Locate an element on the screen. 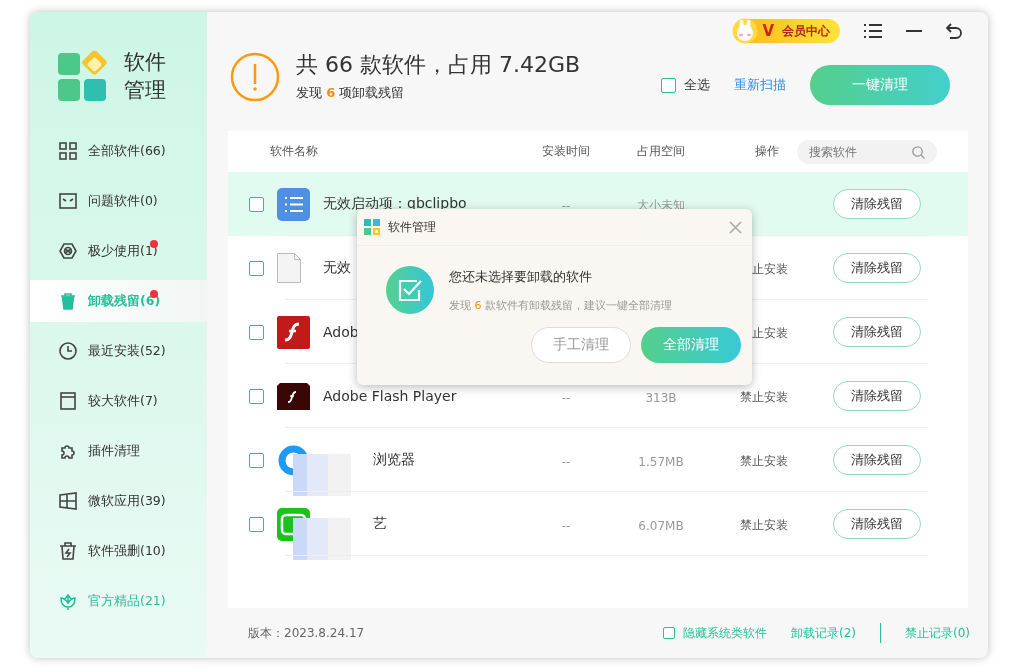 Image resolution: width=1024 pixels, height=670 pixels. trash-icon is located at coordinates (68, 301).